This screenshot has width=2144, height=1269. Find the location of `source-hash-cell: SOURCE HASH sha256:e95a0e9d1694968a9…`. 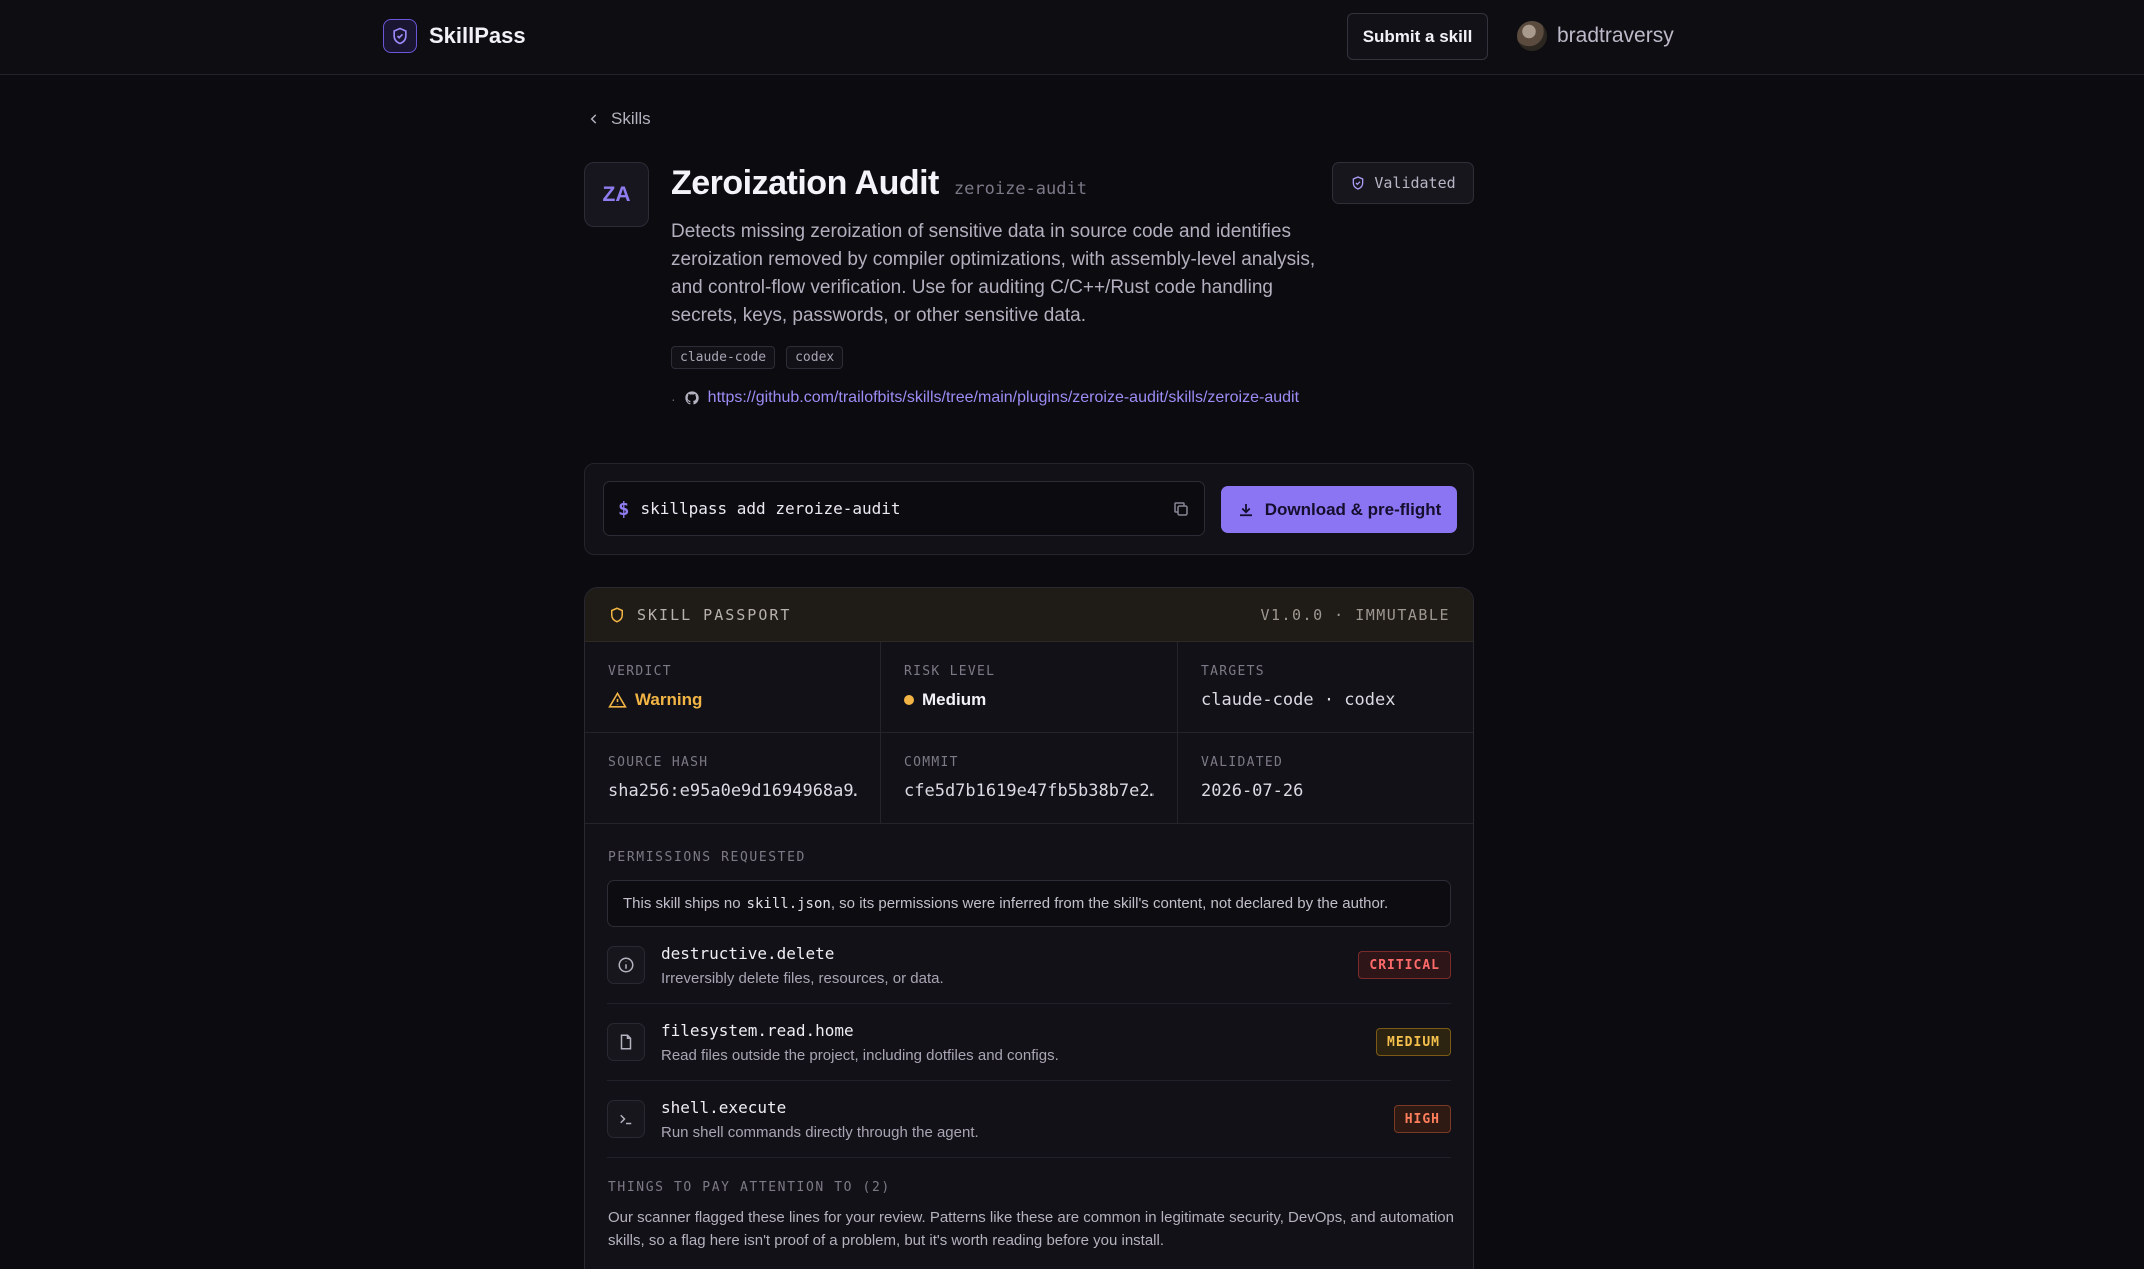

source-hash-cell: SOURCE HASH sha256:e95a0e9d1694968a9… is located at coordinates (733, 778).